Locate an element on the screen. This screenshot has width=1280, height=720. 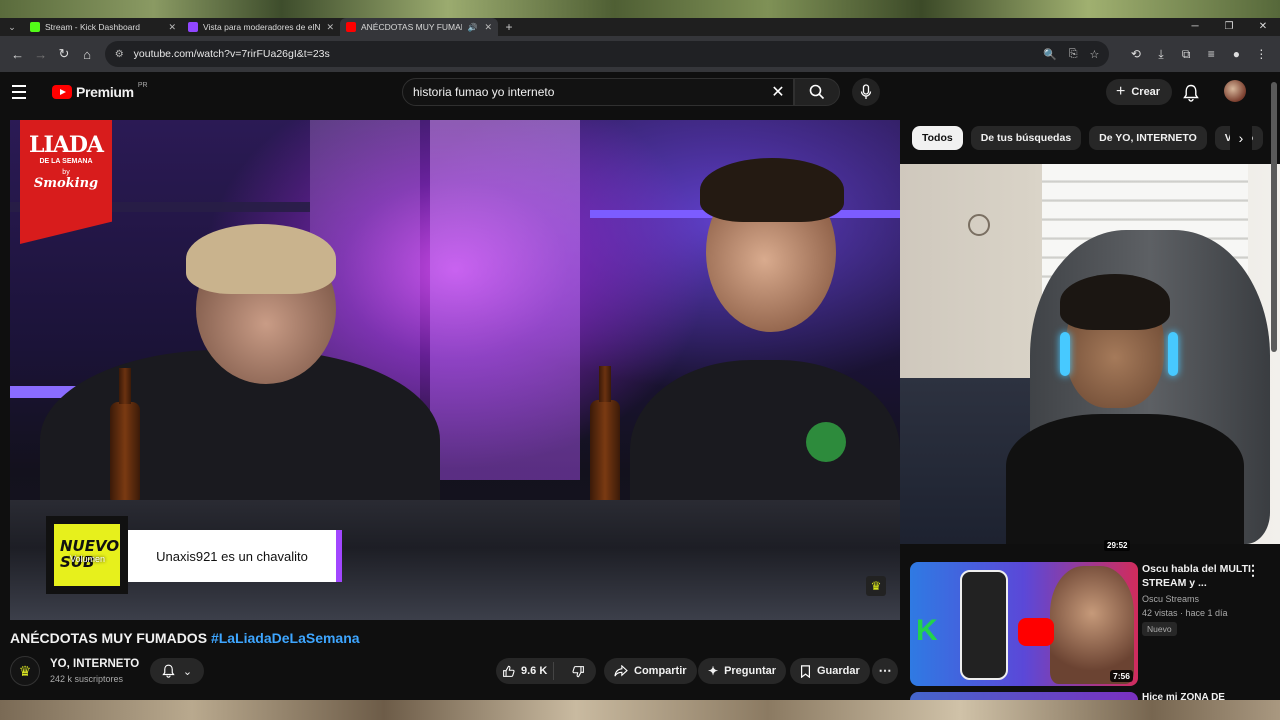
region-code: PR is located at coordinates (142, 85).